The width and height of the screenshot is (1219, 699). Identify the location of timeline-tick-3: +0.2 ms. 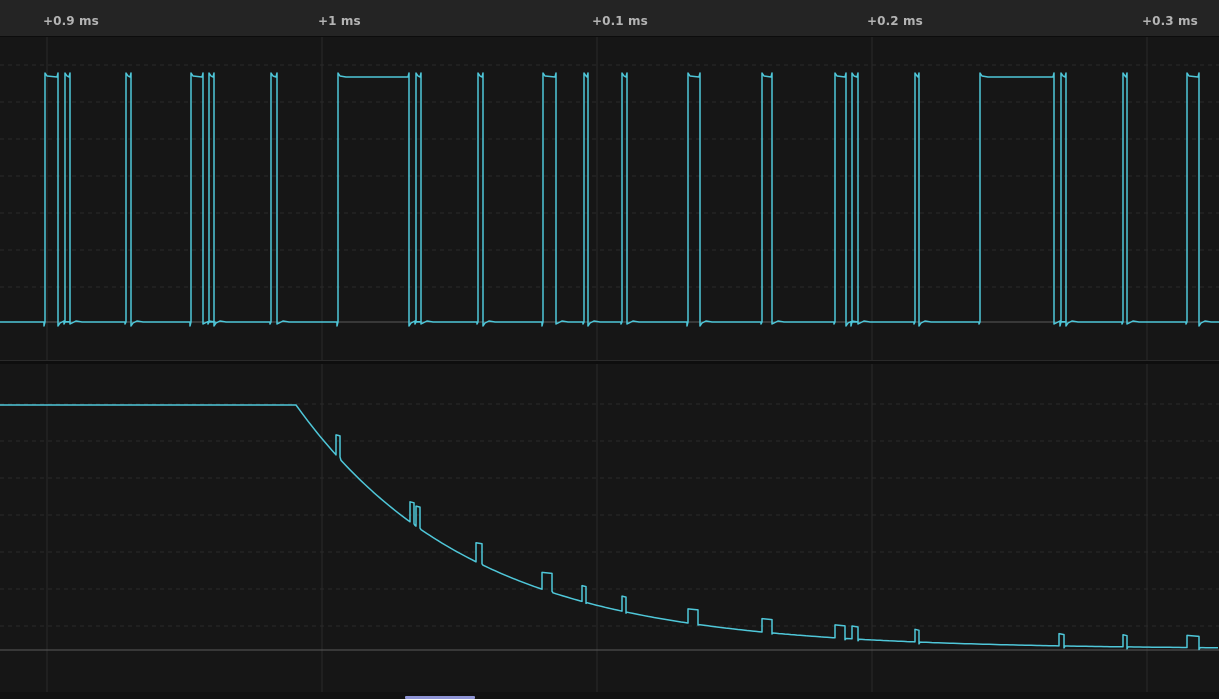
(895, 21).